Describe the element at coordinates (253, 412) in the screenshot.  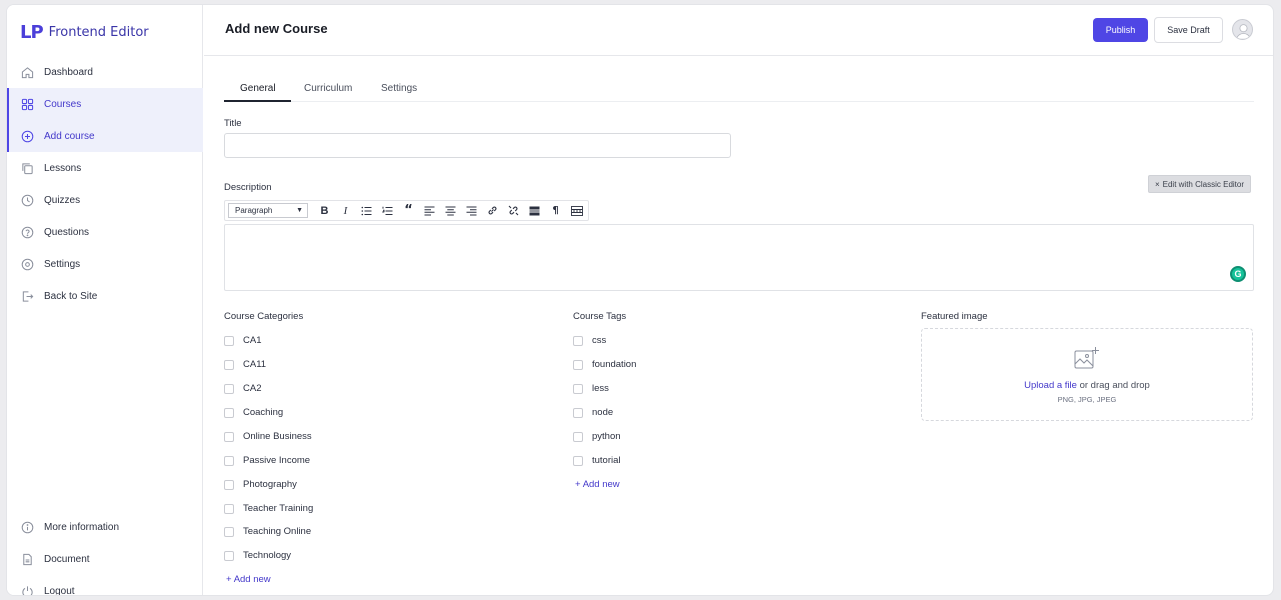
I see `category-item: Coaching` at that location.